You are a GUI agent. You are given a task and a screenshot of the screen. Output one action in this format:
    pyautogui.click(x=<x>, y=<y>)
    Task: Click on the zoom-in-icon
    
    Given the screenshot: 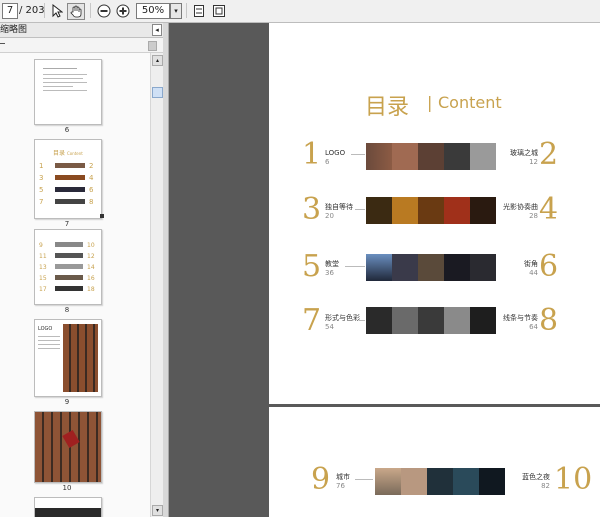 What is the action you would take?
    pyautogui.click(x=123, y=10)
    